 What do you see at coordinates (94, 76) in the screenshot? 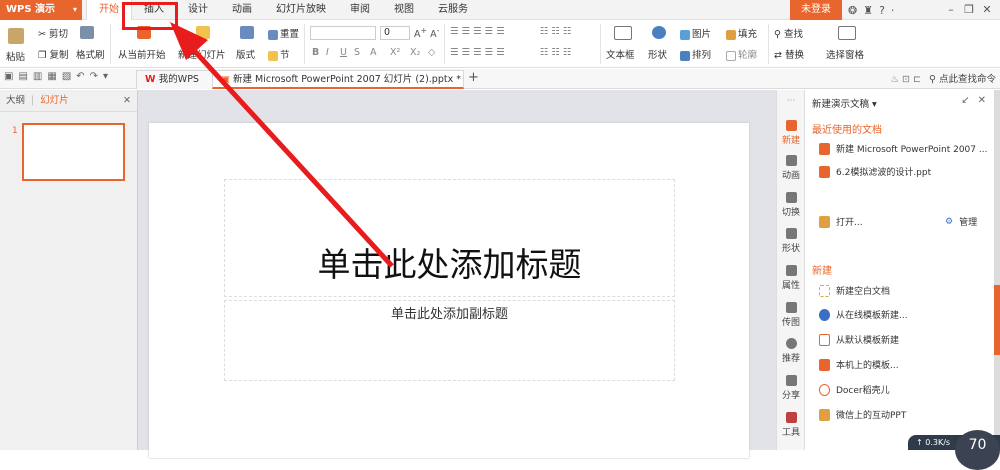
I see `redo-icon: ↷` at bounding box center [94, 76].